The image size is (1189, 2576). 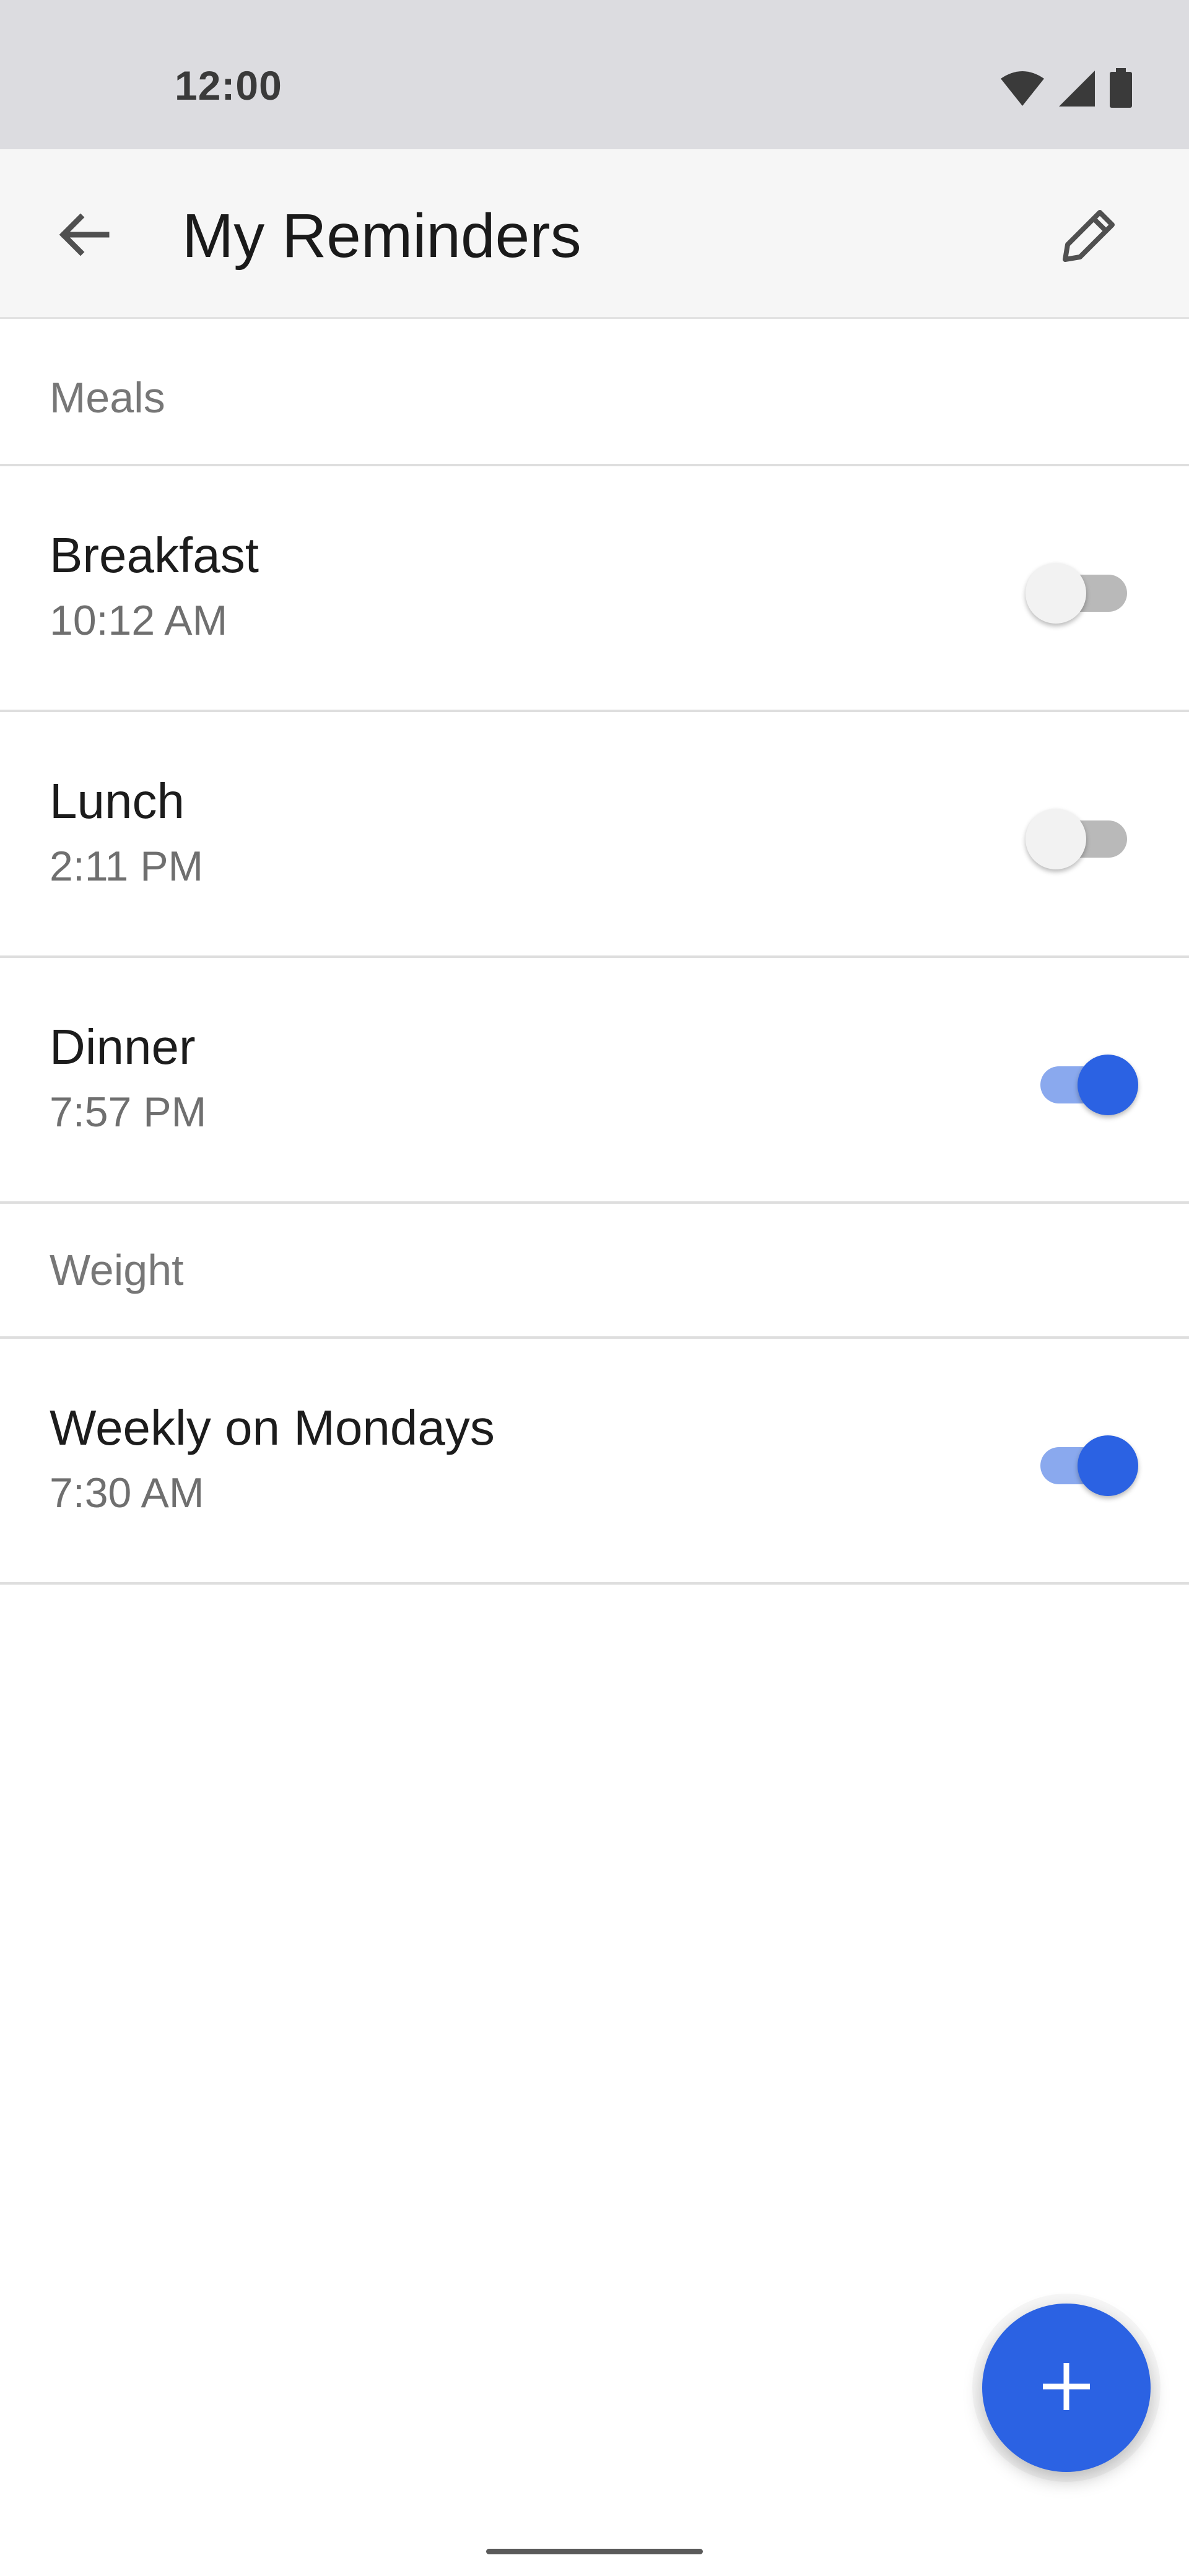 I want to click on app-bar: My Reminders, so click(x=594, y=234).